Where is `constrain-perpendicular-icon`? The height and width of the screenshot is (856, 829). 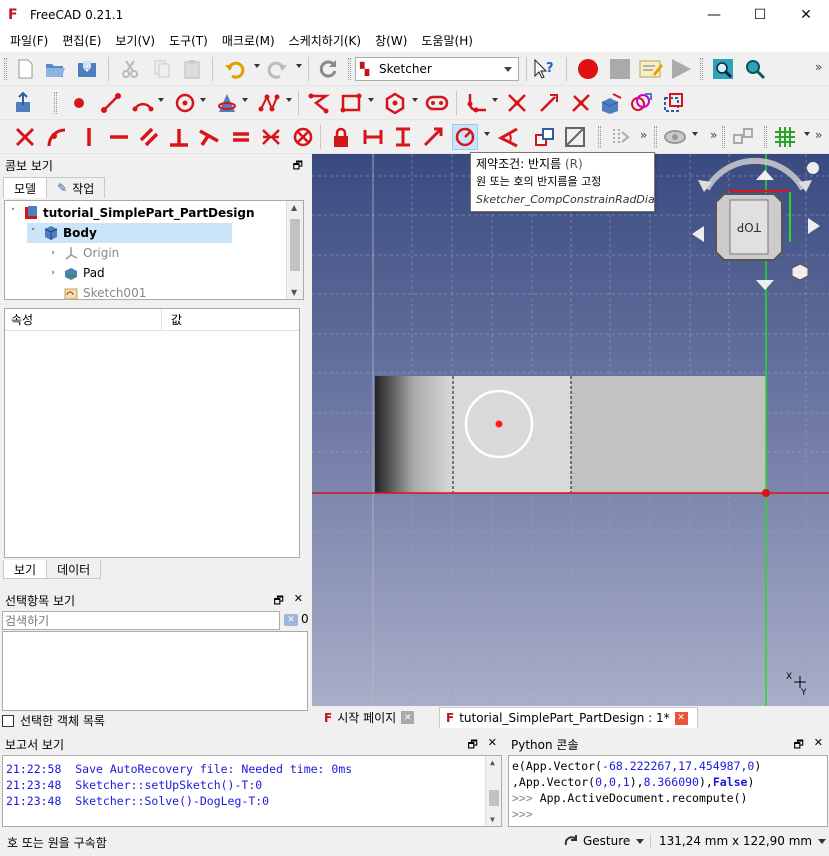 constrain-perpendicular-icon is located at coordinates (179, 137).